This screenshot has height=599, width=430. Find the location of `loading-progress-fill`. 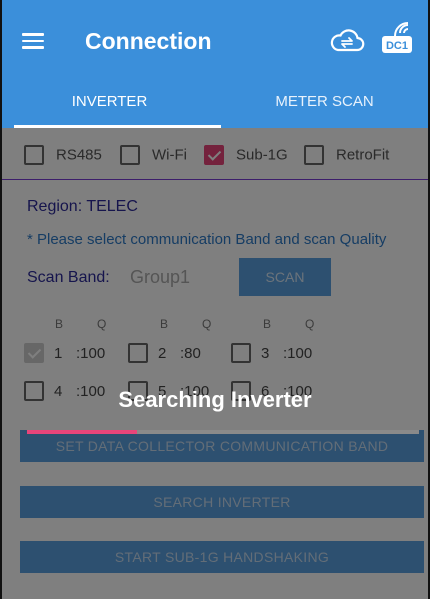

loading-progress-fill is located at coordinates (82, 432).